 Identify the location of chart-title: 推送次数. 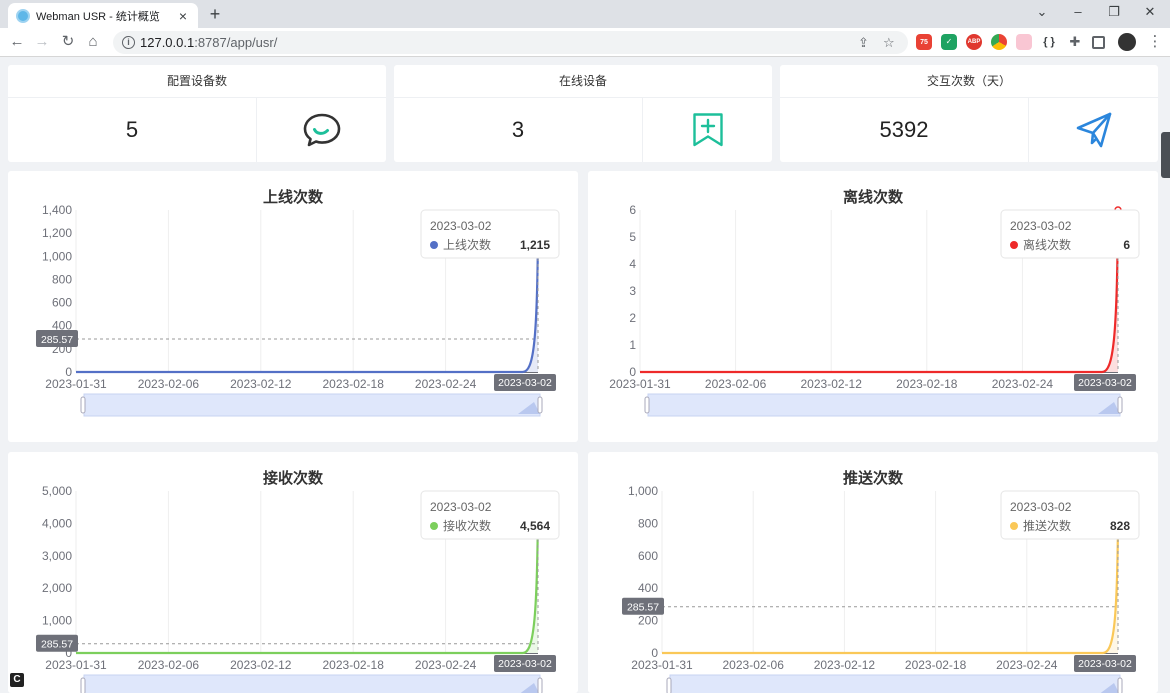
(873, 478).